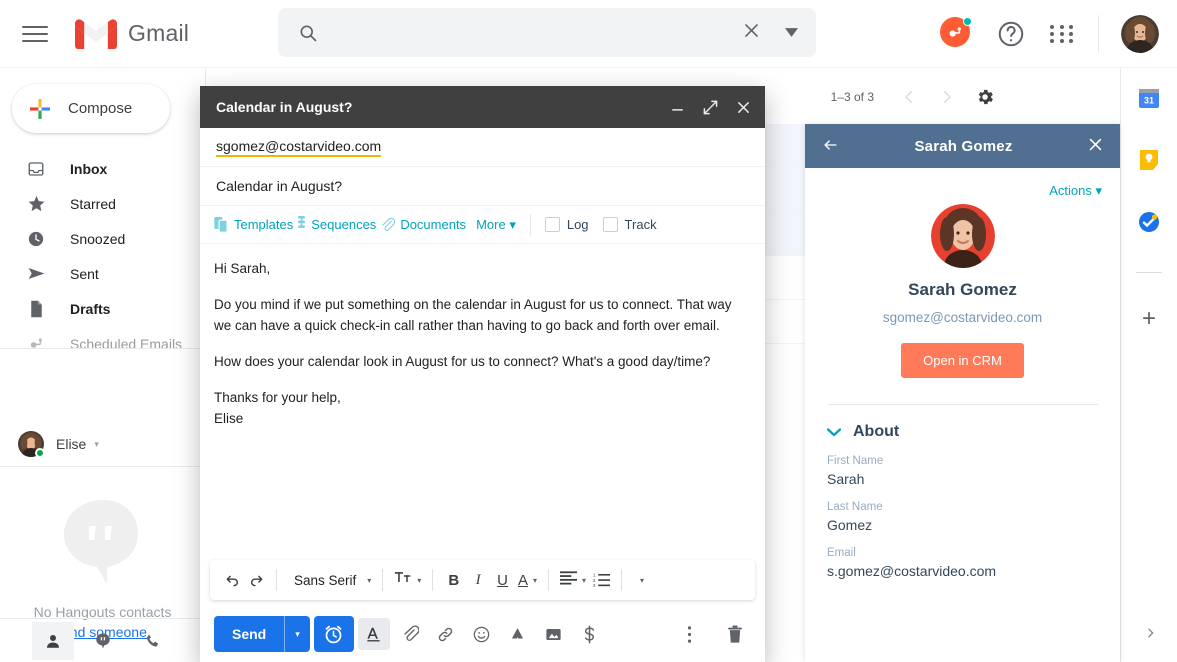 This screenshot has height=662, width=1177. I want to click on gear-icon, so click(985, 97).